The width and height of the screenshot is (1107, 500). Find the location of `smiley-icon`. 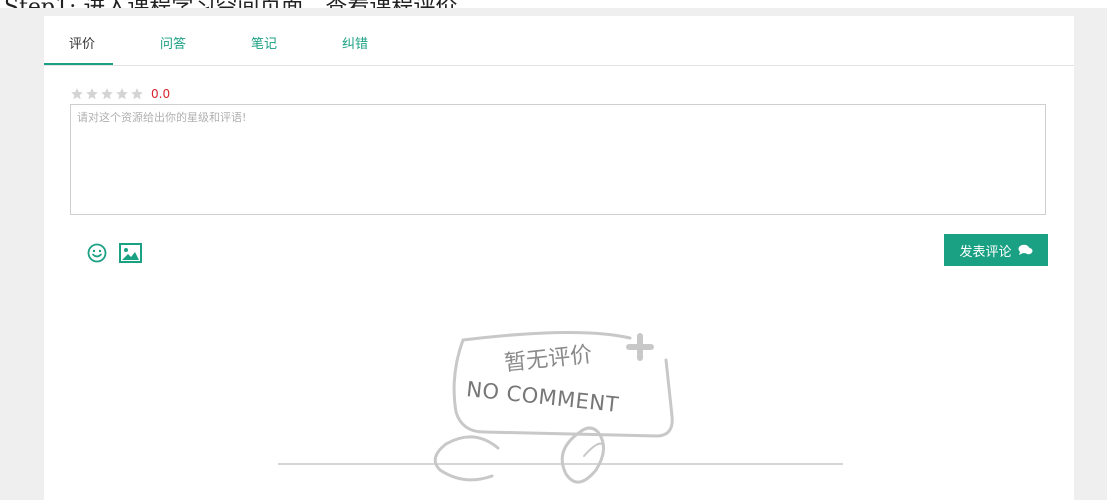

smiley-icon is located at coordinates (97, 253).